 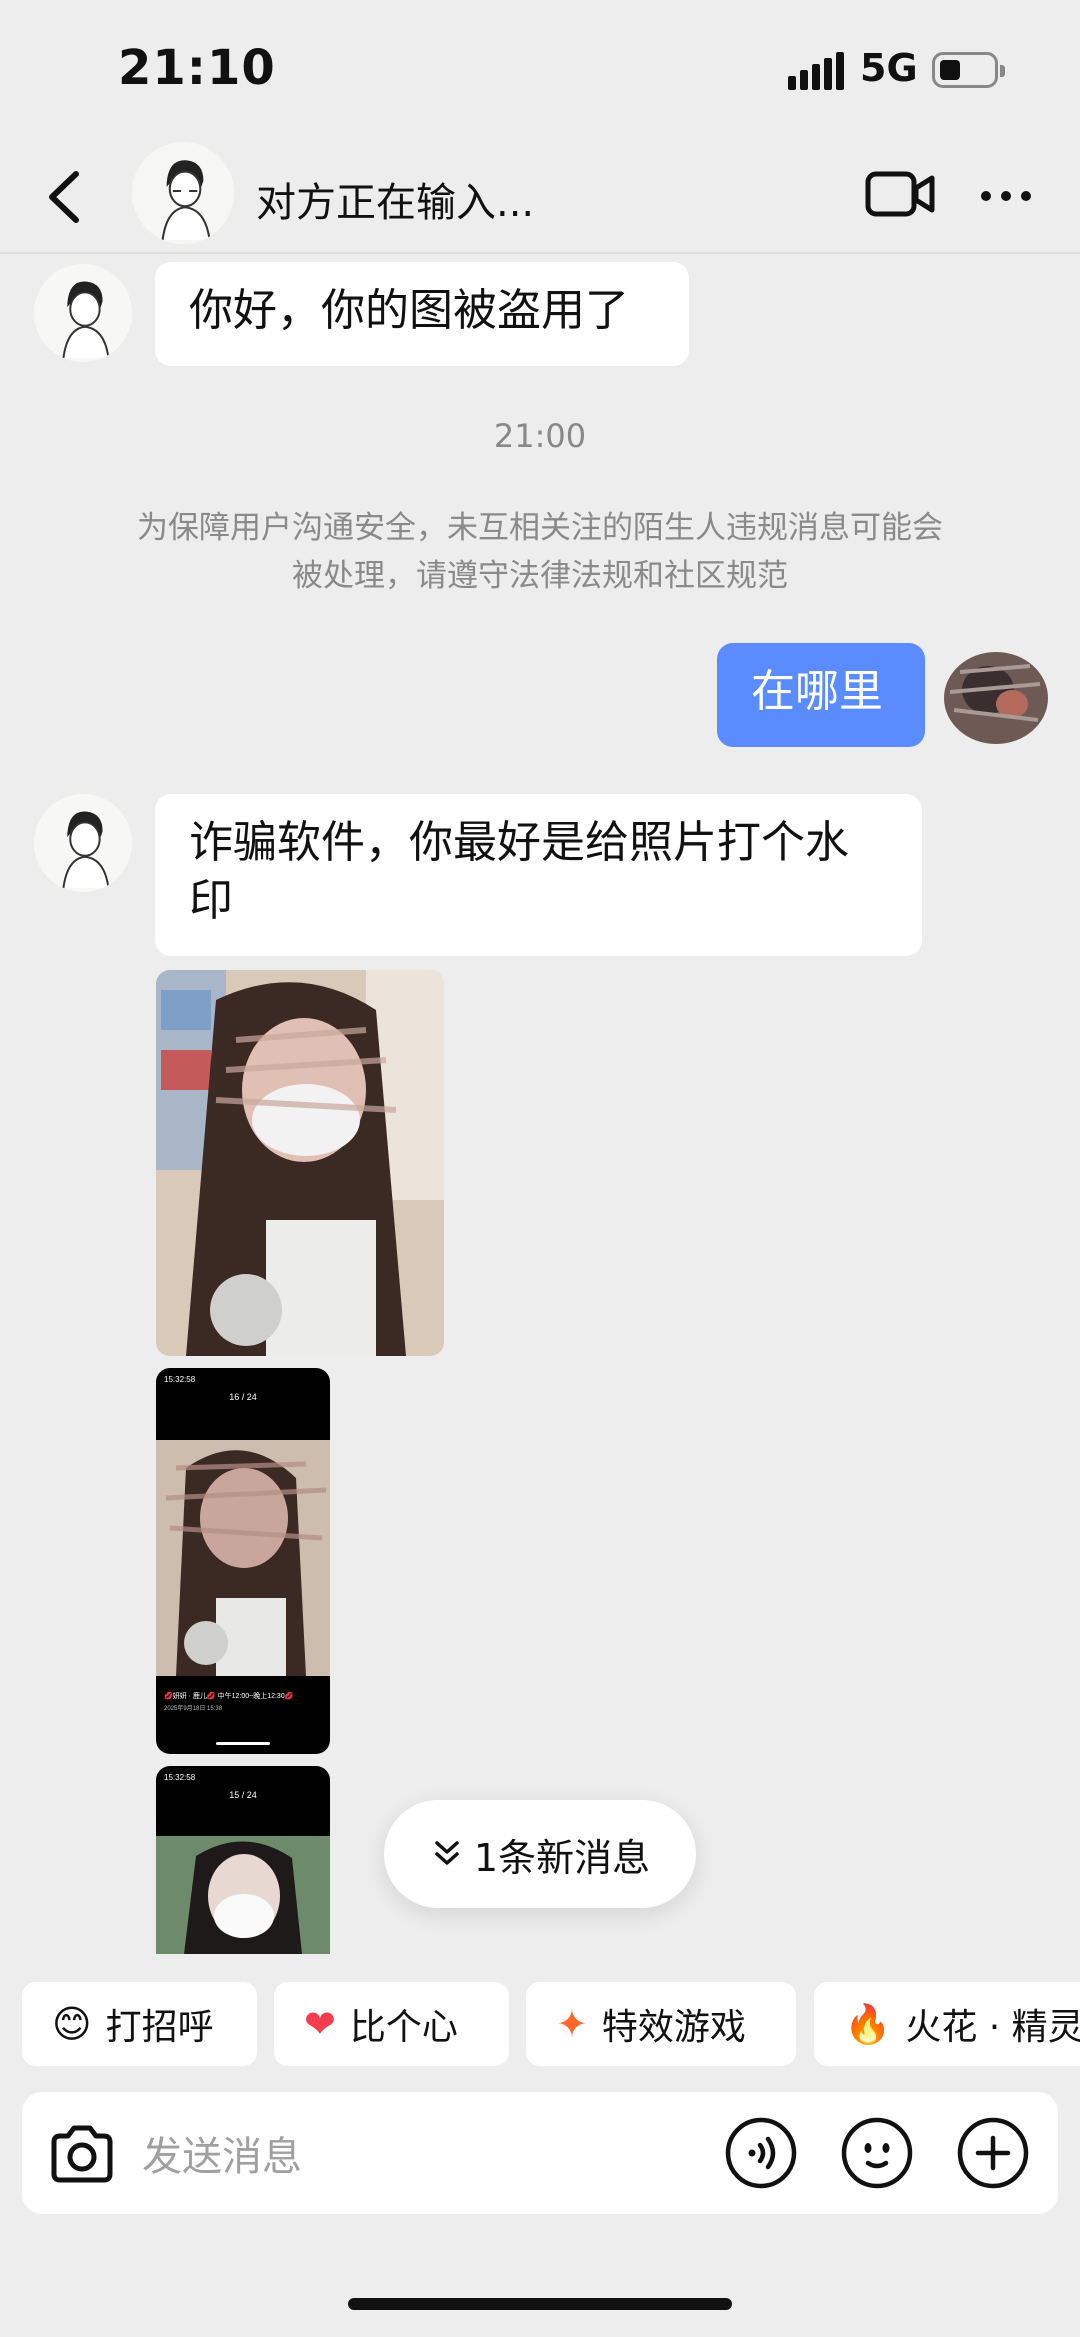 I want to click on message-bubble-received: 诈骗软件，你最好是给照片打个水印, so click(x=538, y=875).